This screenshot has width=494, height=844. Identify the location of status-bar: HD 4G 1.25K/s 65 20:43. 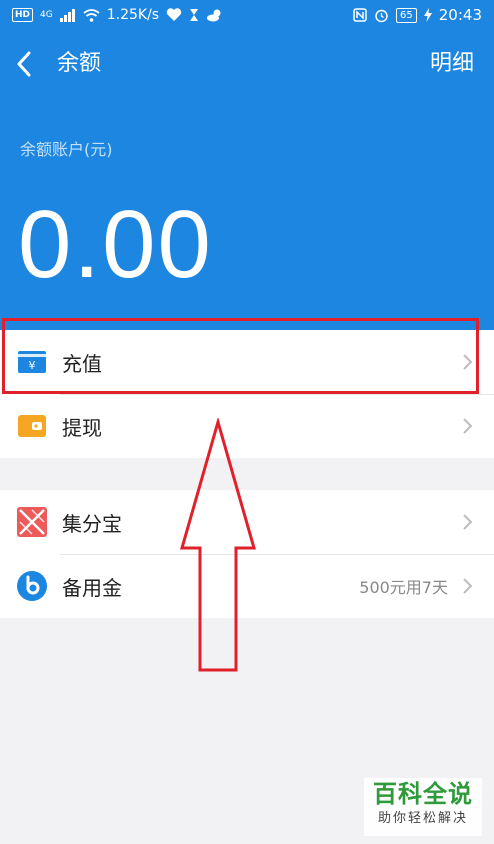
(247, 15).